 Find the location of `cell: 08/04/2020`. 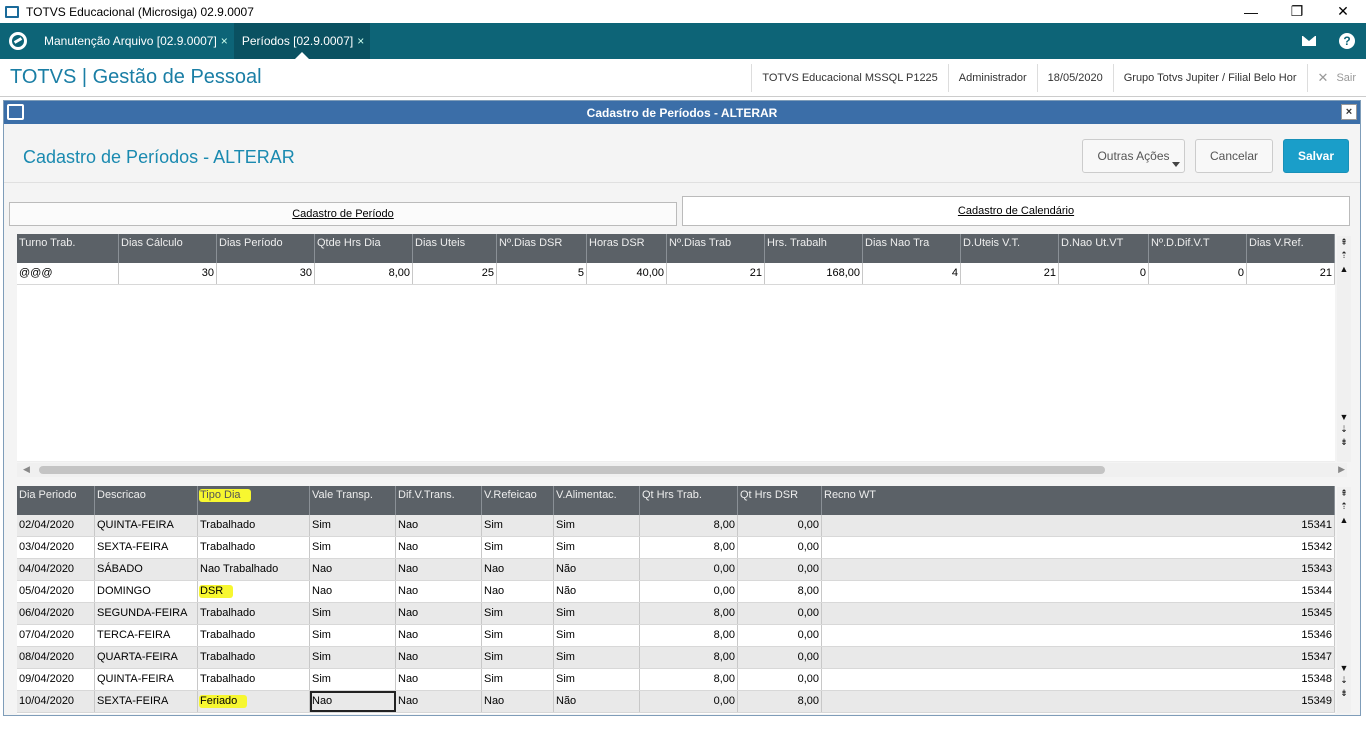

cell: 08/04/2020 is located at coordinates (56, 657).